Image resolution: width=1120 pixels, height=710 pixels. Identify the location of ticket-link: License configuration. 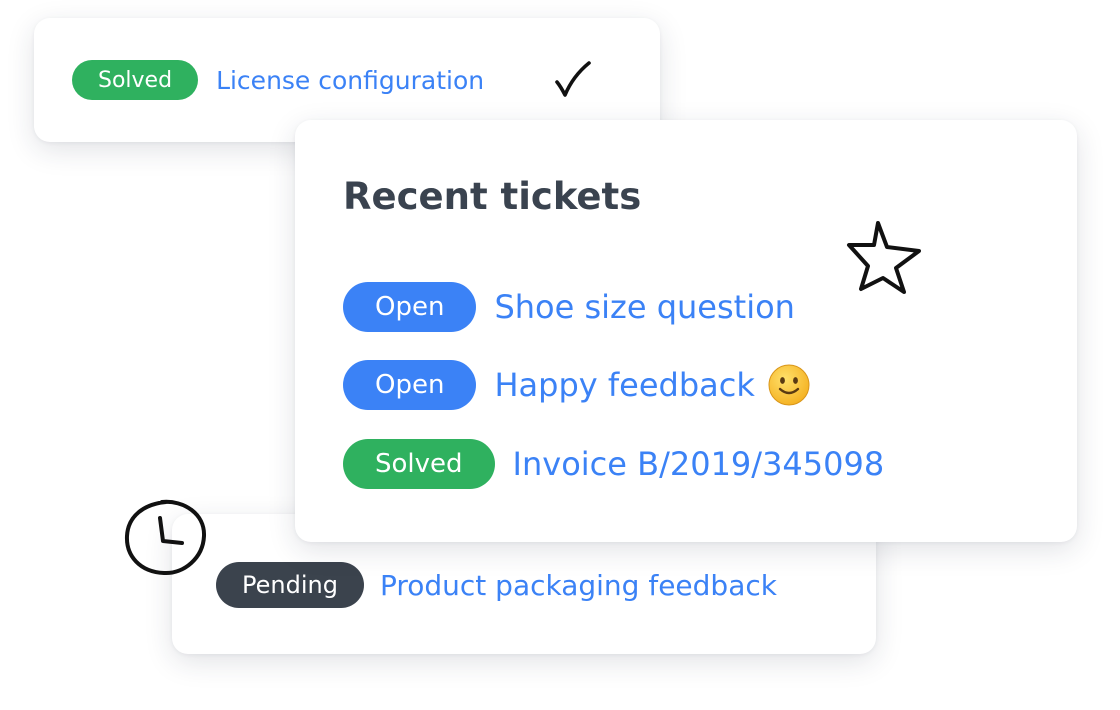
(350, 80).